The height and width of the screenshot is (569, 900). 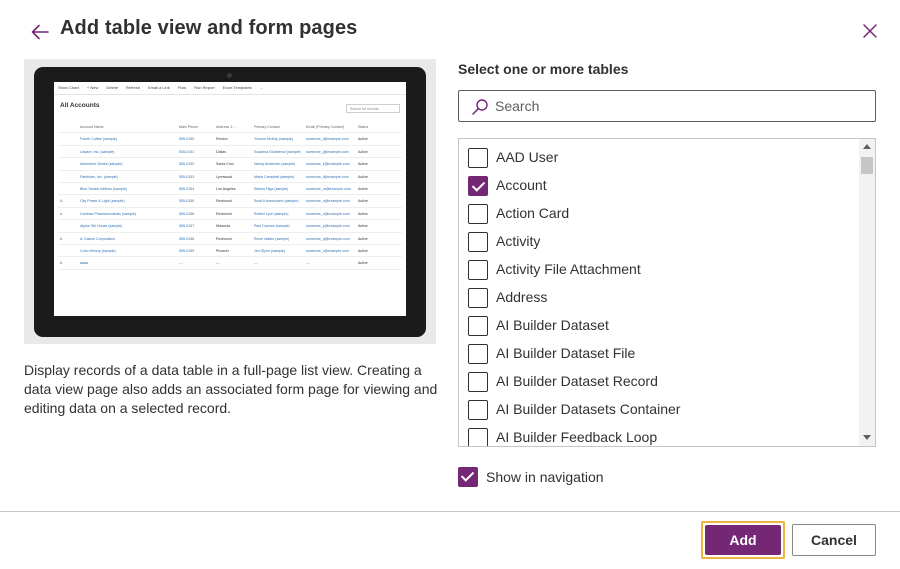 I want to click on cancel-button: Cancel, so click(x=834, y=540).